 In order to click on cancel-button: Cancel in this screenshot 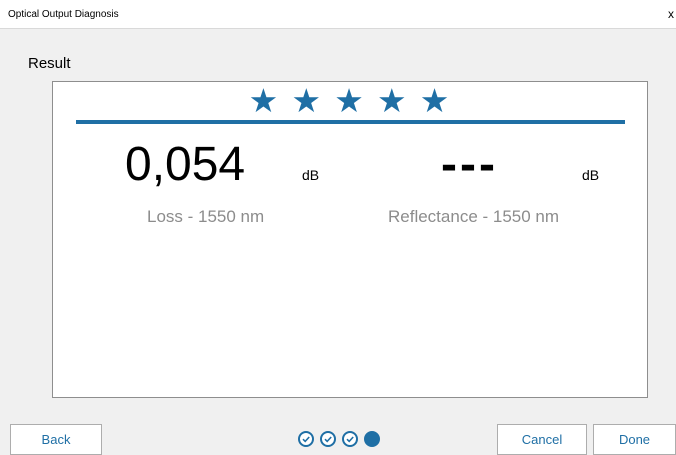, I will do `click(542, 439)`.